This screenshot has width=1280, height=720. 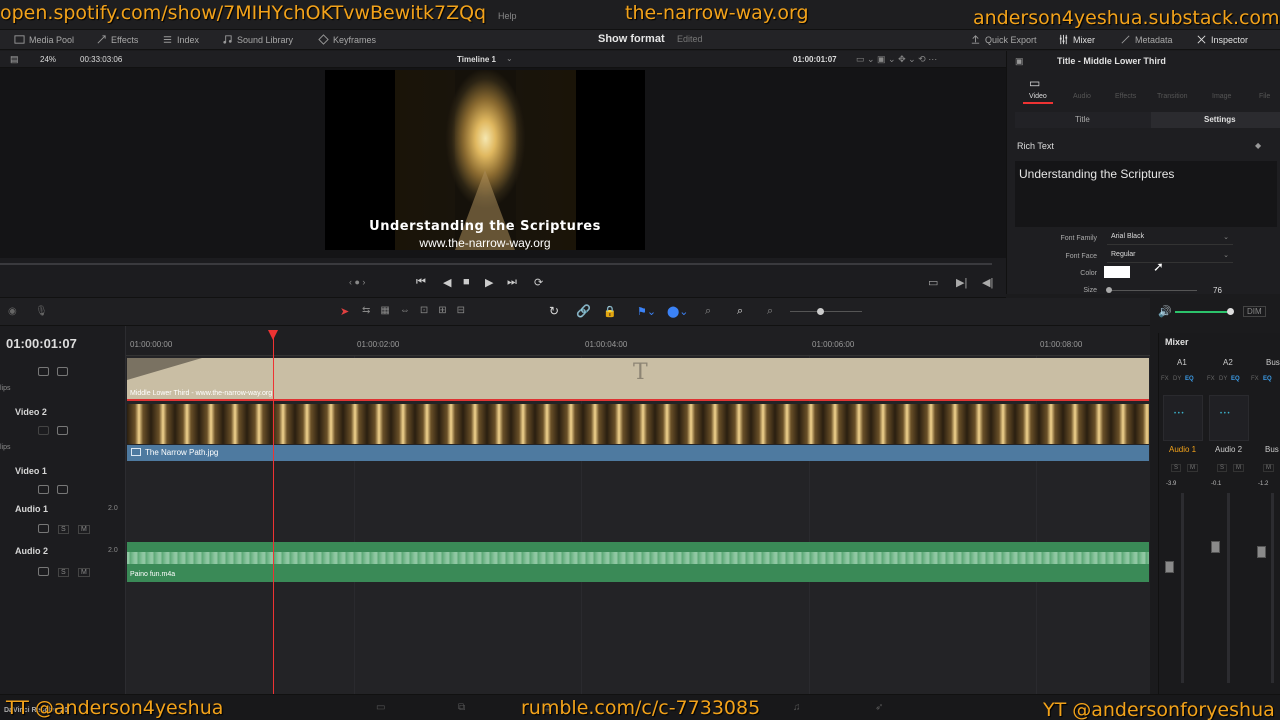 I want to click on stop-icon: ■, so click(x=466, y=282).